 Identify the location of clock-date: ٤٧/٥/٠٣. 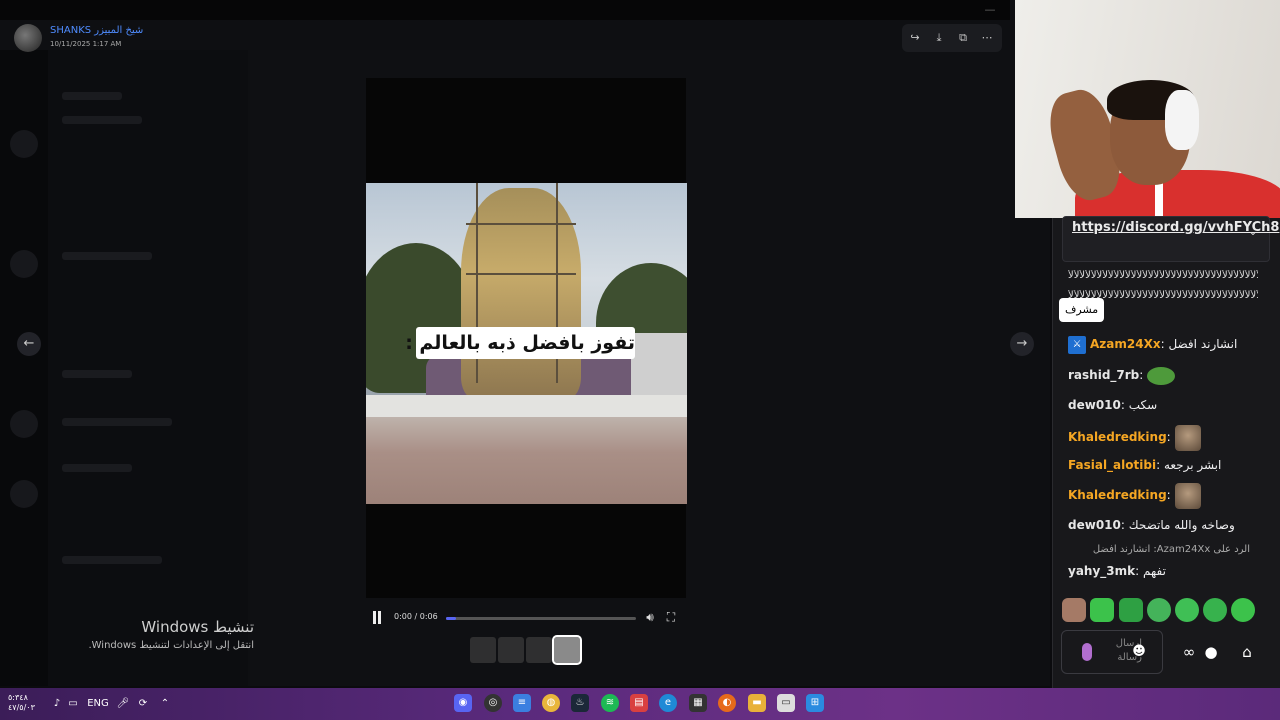
(21, 707).